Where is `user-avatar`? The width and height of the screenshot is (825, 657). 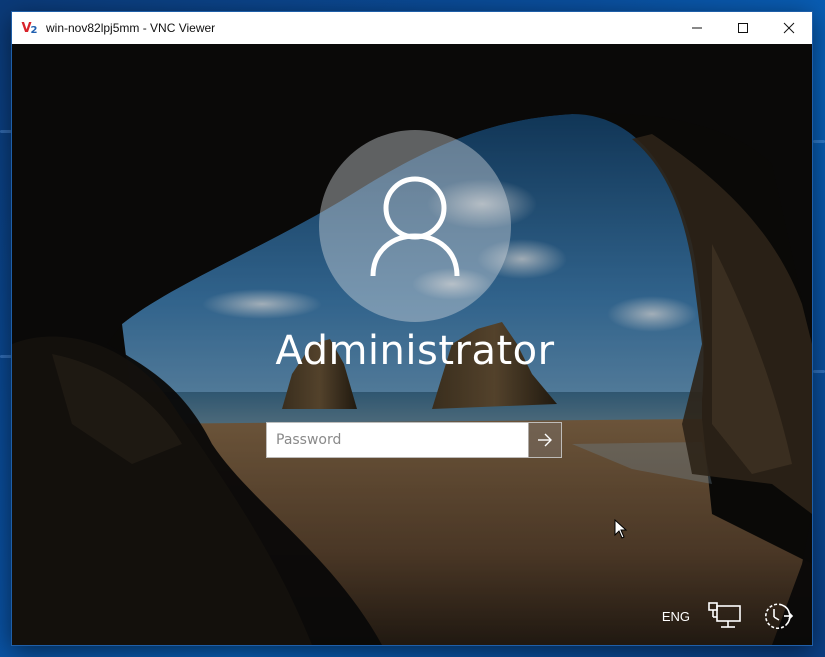
user-avatar is located at coordinates (415, 226).